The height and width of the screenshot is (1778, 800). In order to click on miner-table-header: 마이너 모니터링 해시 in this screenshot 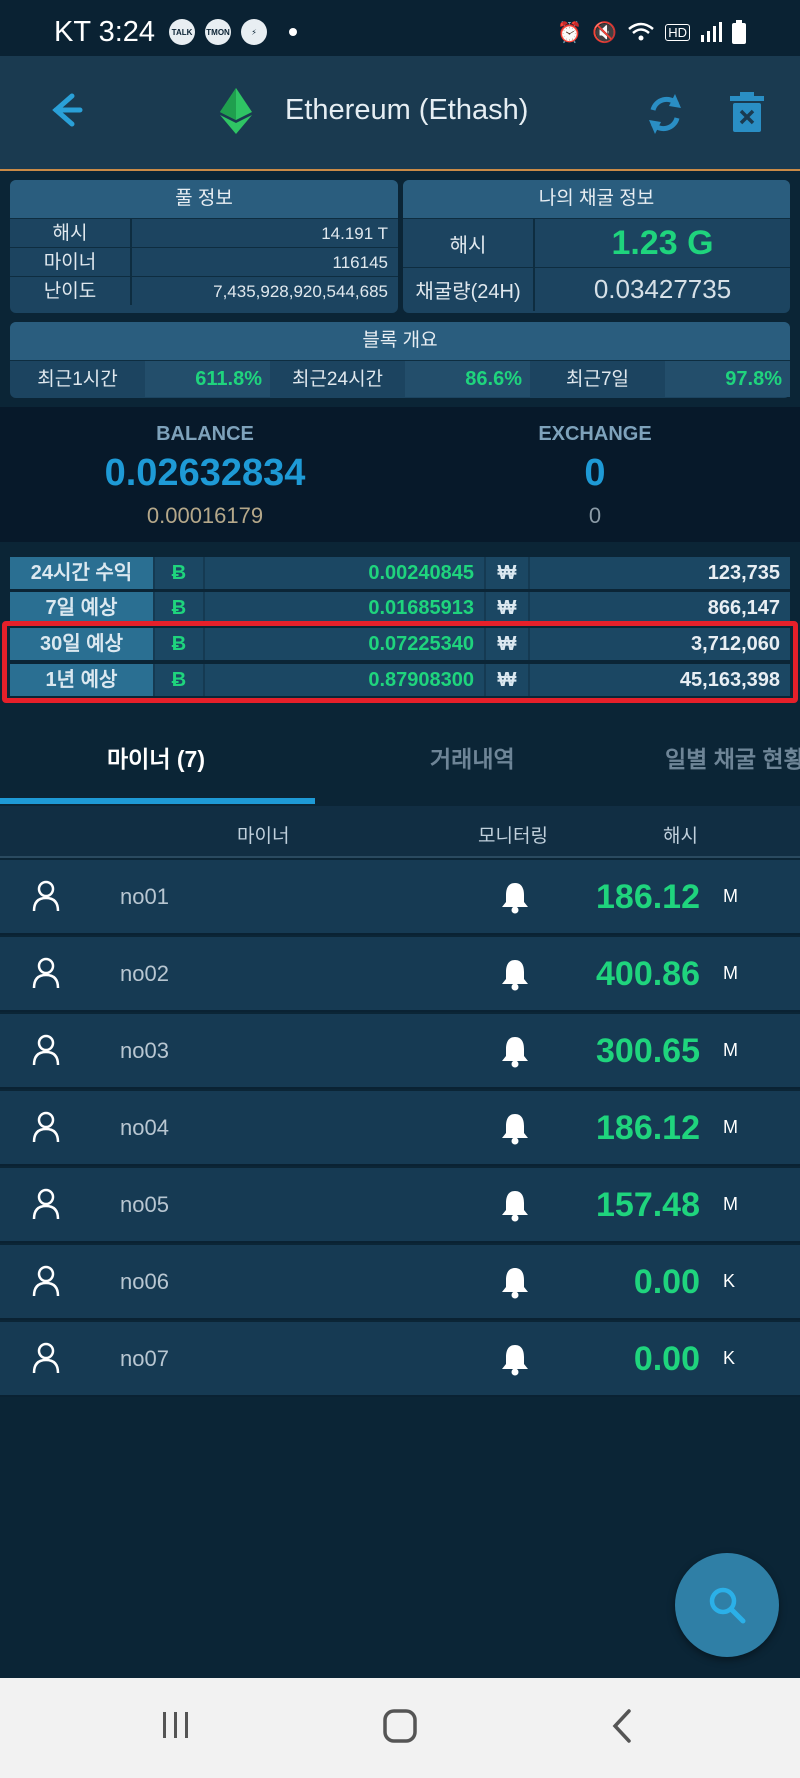, I will do `click(400, 832)`.